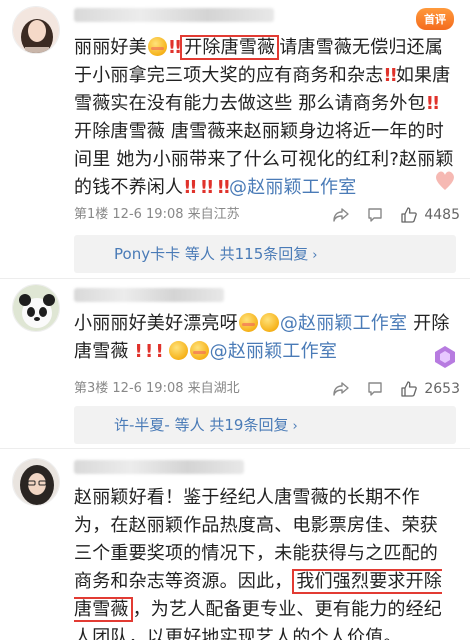  What do you see at coordinates (445, 182) in the screenshot?
I see `sticker-decoration-icon` at bounding box center [445, 182].